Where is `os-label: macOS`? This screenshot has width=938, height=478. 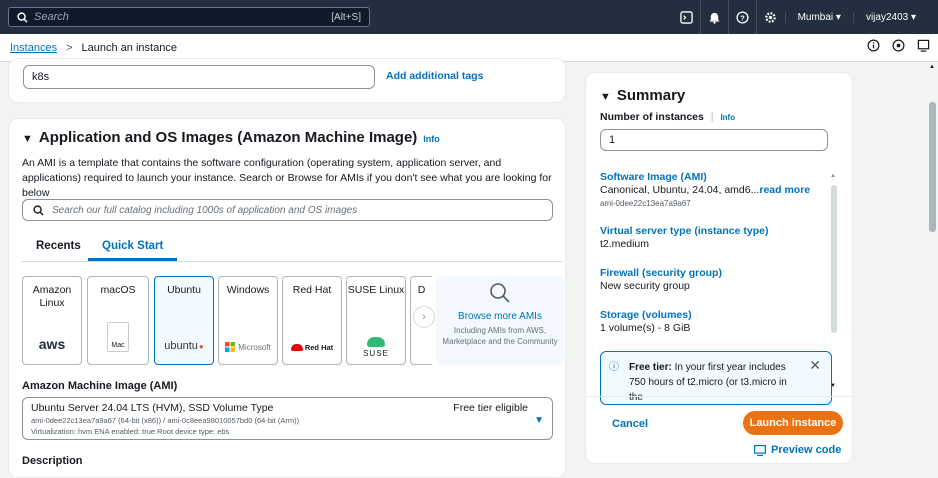 os-label: macOS is located at coordinates (118, 290).